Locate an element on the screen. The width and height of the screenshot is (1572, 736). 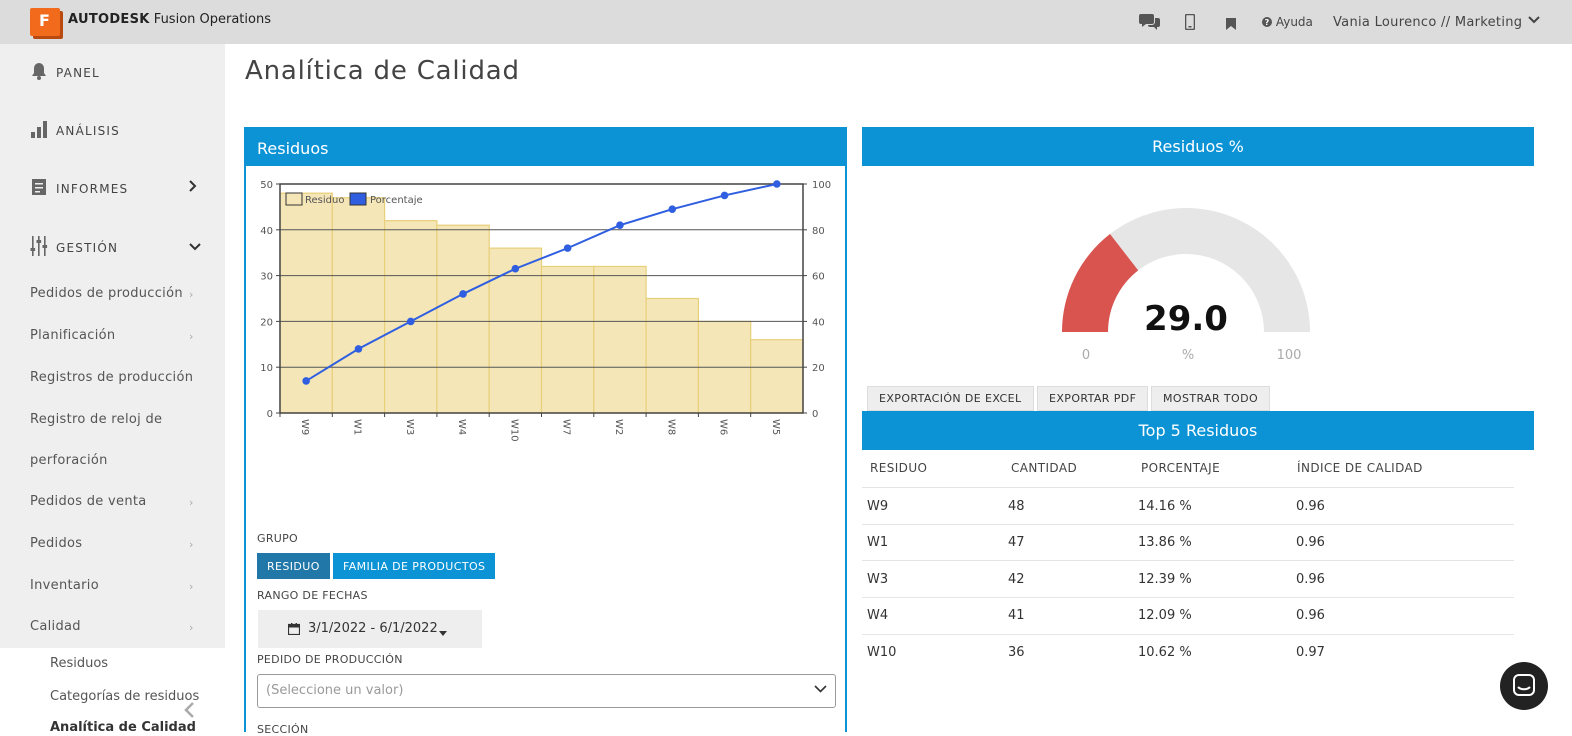
porcentaje-point-W2 is located at coordinates (620, 225).